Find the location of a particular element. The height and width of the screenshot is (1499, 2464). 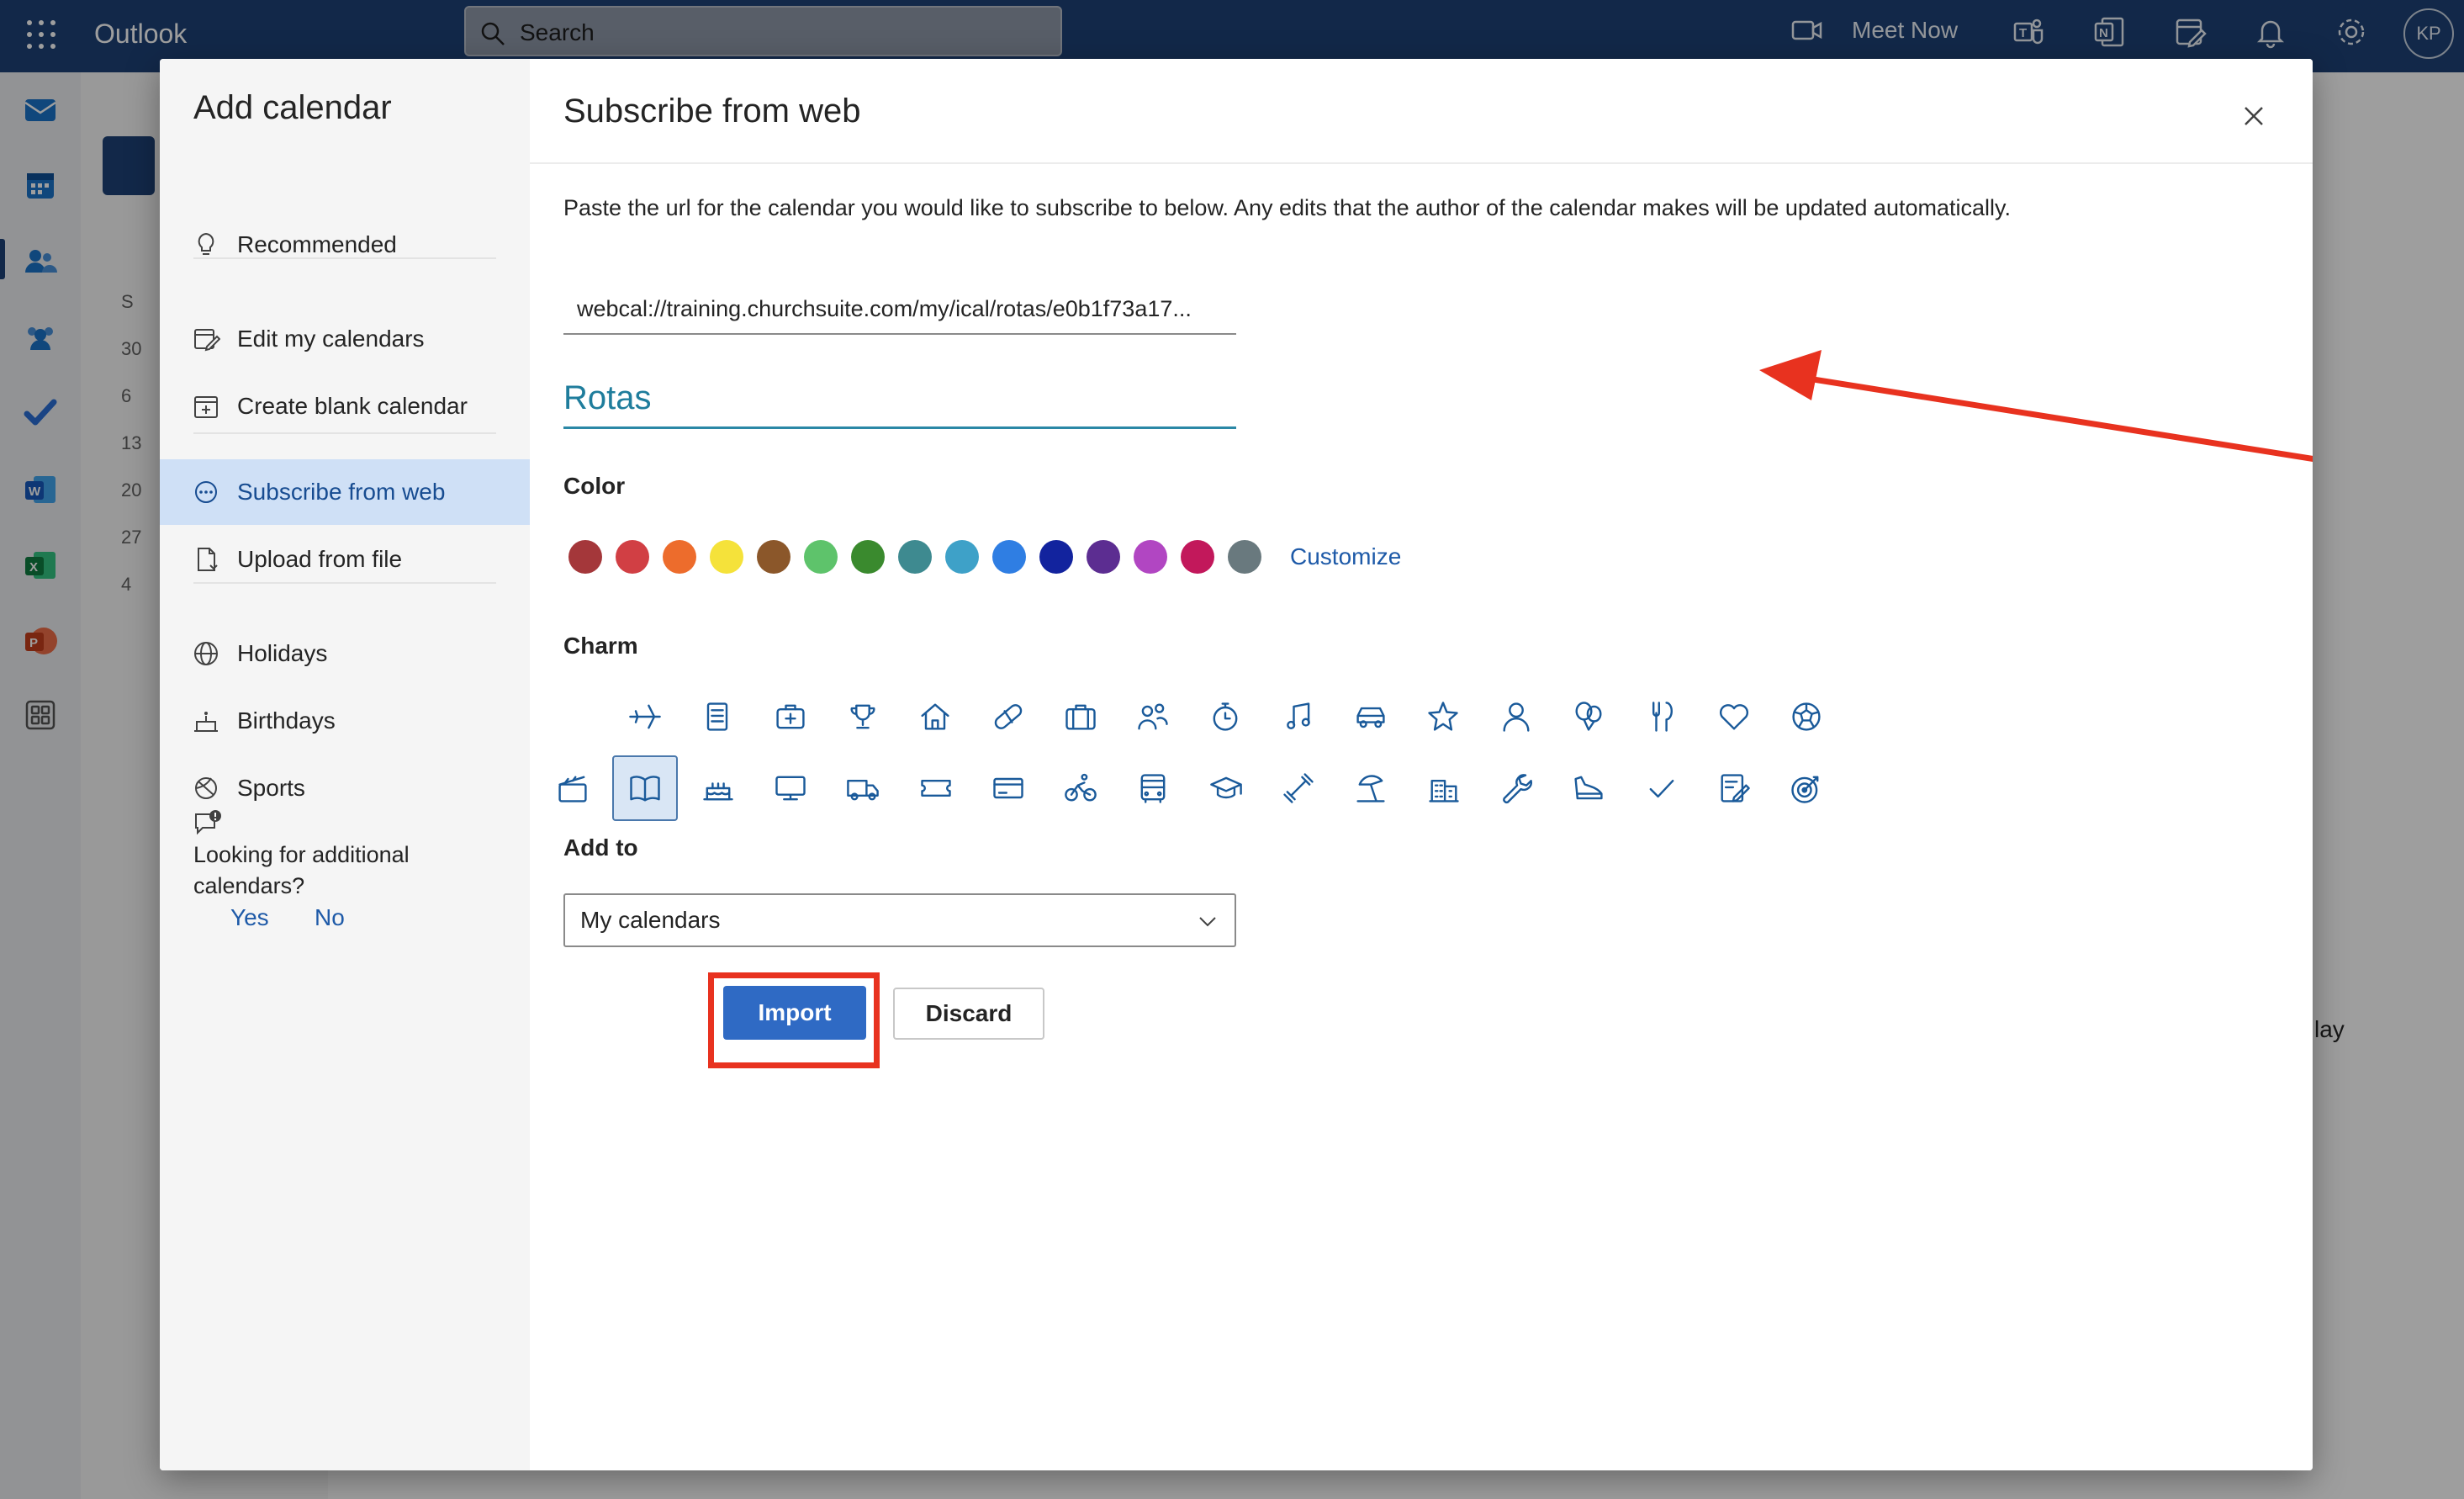

cake-icon is located at coordinates (206, 721).